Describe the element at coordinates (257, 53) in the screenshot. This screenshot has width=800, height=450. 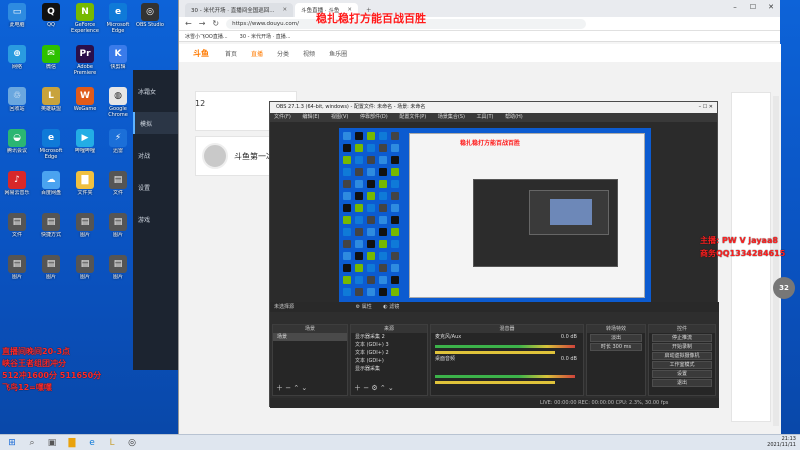
I see `nav-link: 直播` at that location.